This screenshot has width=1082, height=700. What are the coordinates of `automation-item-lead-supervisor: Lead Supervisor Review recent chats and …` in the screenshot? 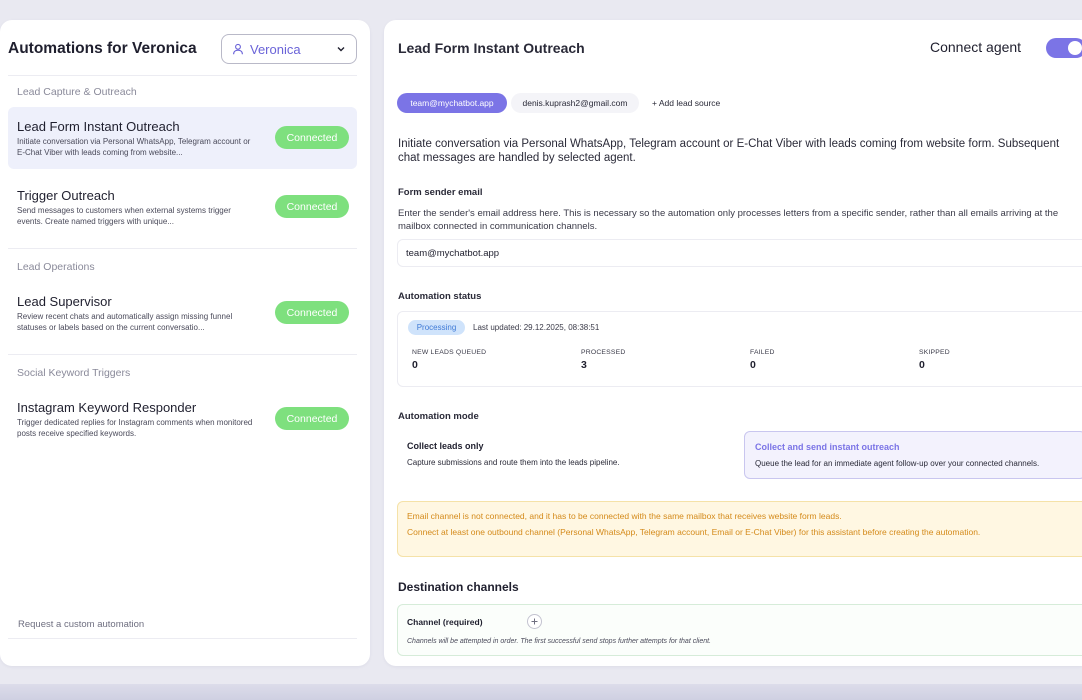 It's located at (182, 313).